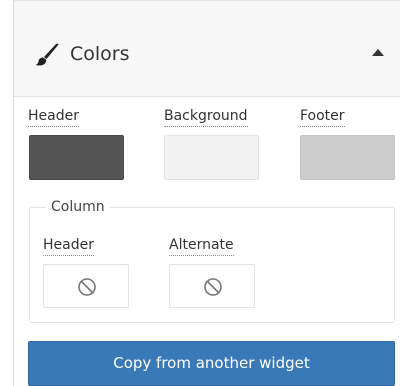 This screenshot has width=400, height=386. What do you see at coordinates (78, 207) in the screenshot?
I see `column-legend: Column` at bounding box center [78, 207].